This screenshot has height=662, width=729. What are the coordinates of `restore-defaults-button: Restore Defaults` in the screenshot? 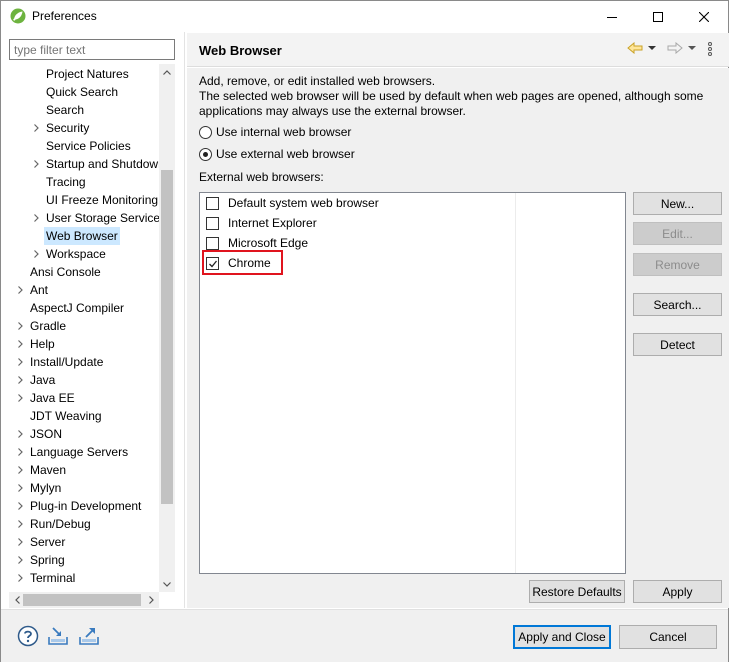 It's located at (577, 591).